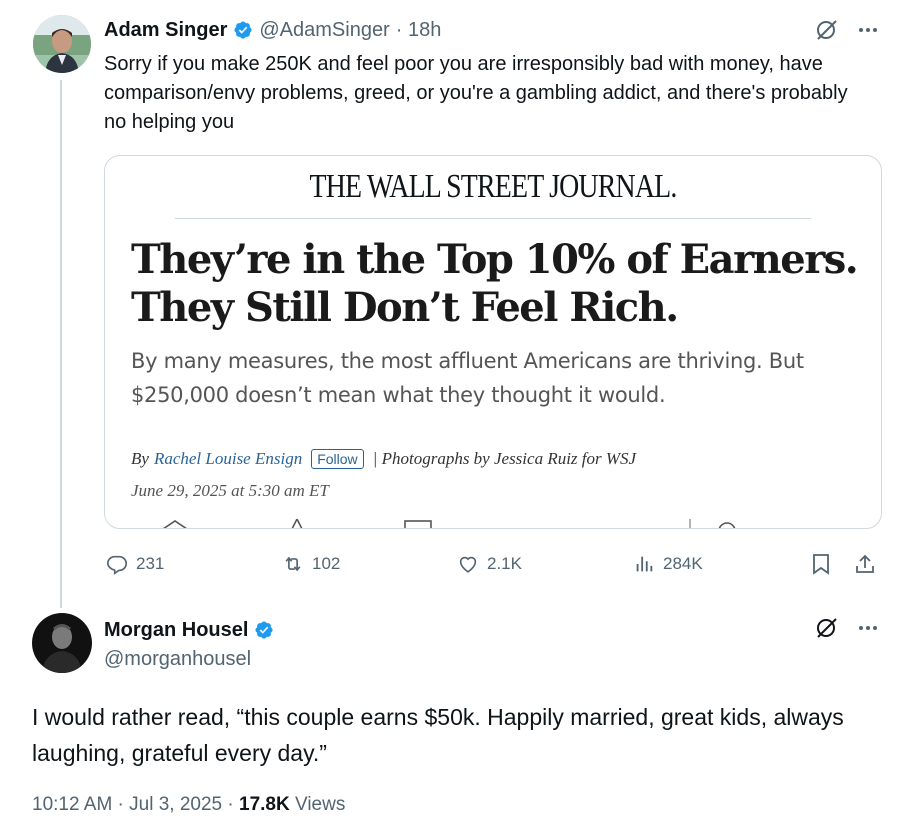 This screenshot has width=907, height=833. I want to click on views-button: 284K, so click(668, 564).